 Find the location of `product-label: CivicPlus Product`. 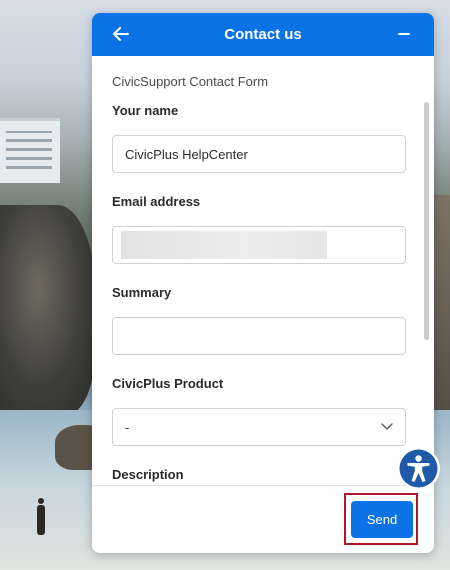

product-label: CivicPlus Product is located at coordinates (168, 383).